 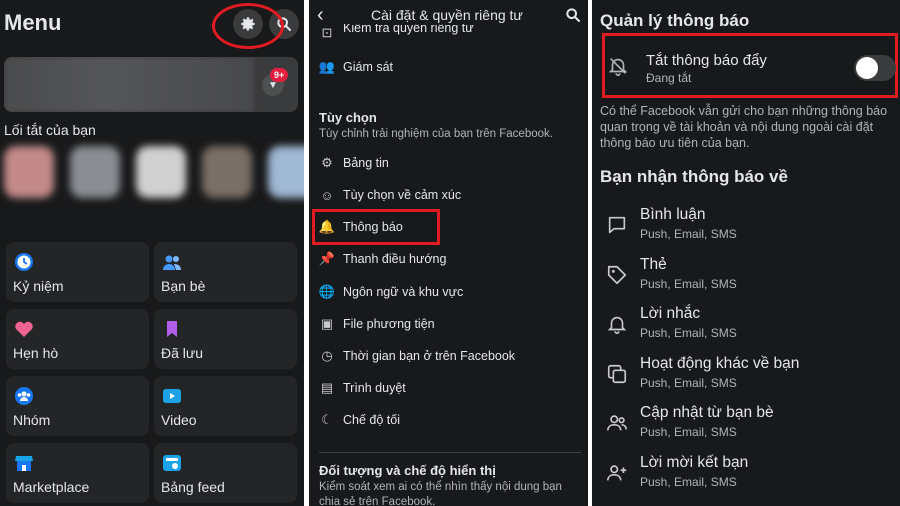 What do you see at coordinates (327, 419) in the screenshot?
I see `moon-icon: ☾` at bounding box center [327, 419].